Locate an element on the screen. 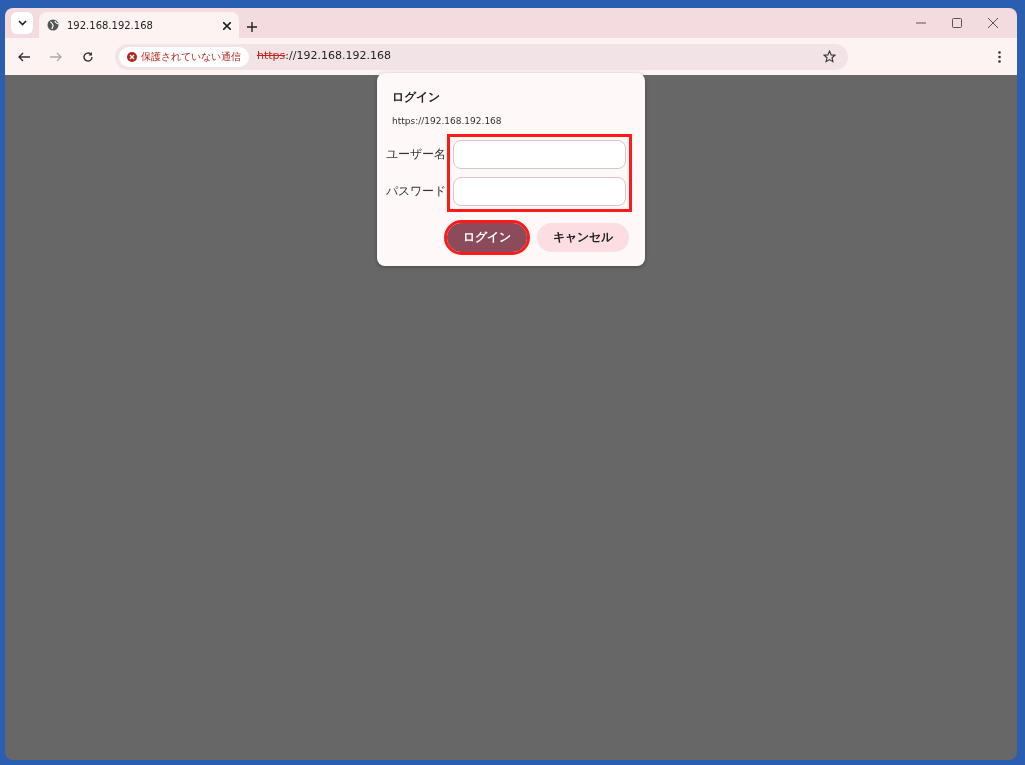 The image size is (1025, 765). chevron-down-icon is located at coordinates (22, 23).